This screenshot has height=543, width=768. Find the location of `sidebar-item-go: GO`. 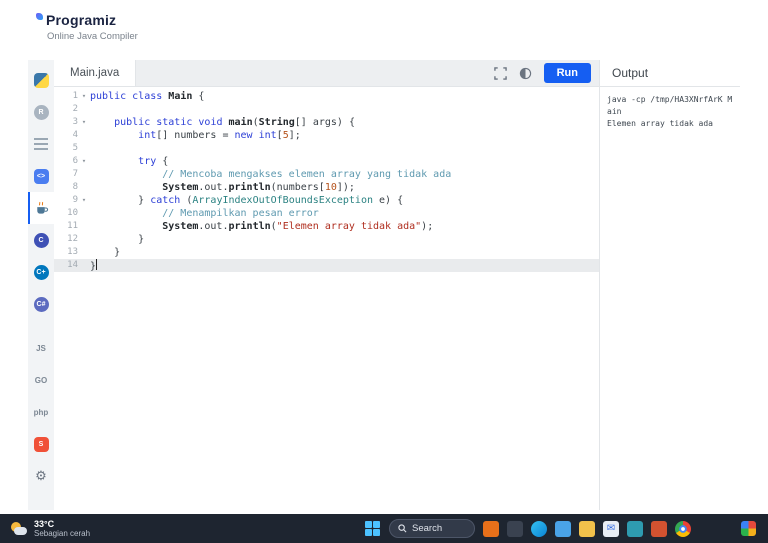

sidebar-item-go: GO is located at coordinates (41, 380).